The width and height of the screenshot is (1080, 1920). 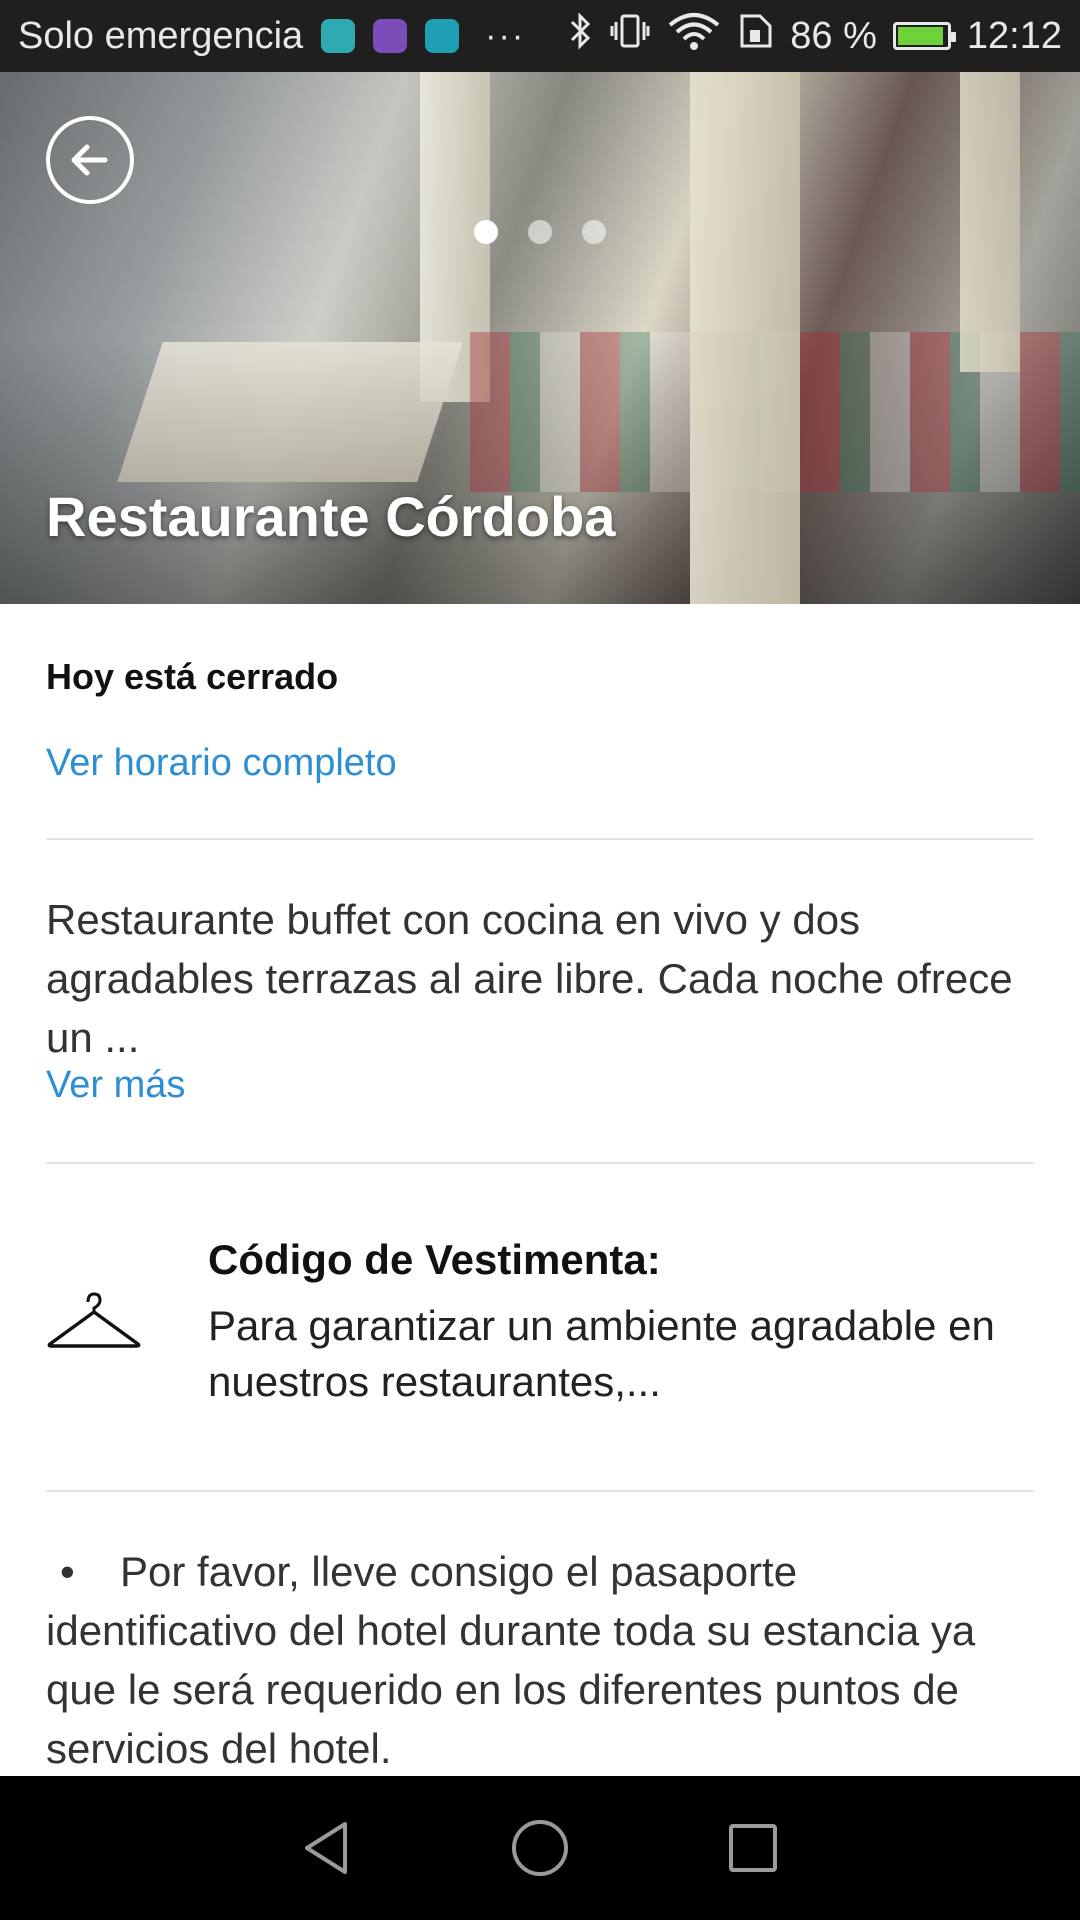 I want to click on status-bar: Solo emergencia ··· 86 % 12:12, so click(x=540, y=36).